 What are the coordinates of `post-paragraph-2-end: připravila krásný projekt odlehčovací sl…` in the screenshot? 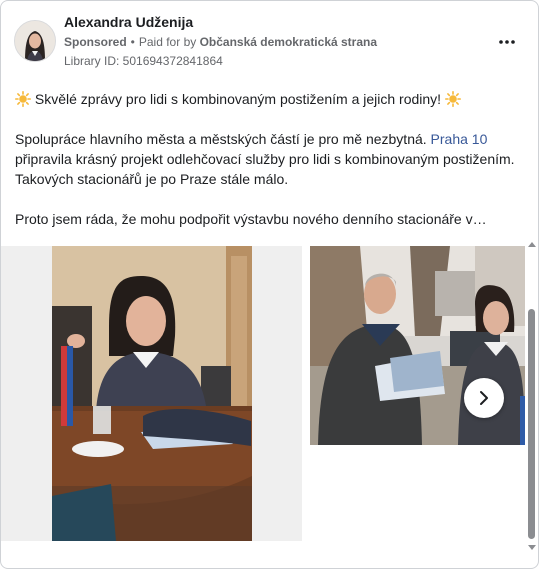 It's located at (265, 169).